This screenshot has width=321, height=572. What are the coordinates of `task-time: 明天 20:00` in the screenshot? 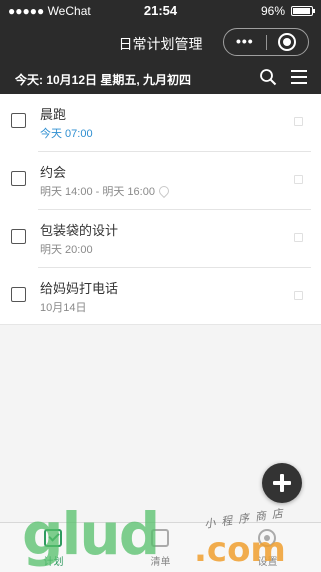 It's located at (66, 250).